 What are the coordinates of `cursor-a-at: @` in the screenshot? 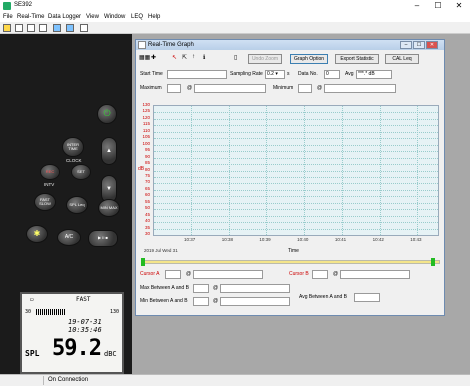 It's located at (189, 274).